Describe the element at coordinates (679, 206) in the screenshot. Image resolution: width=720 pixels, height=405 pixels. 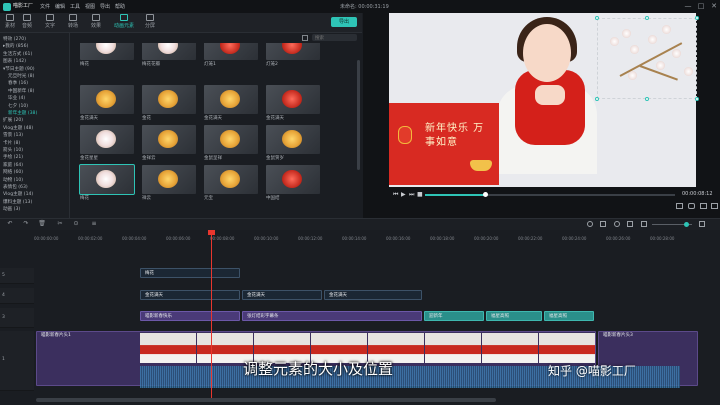
I see `display-icon` at that location.